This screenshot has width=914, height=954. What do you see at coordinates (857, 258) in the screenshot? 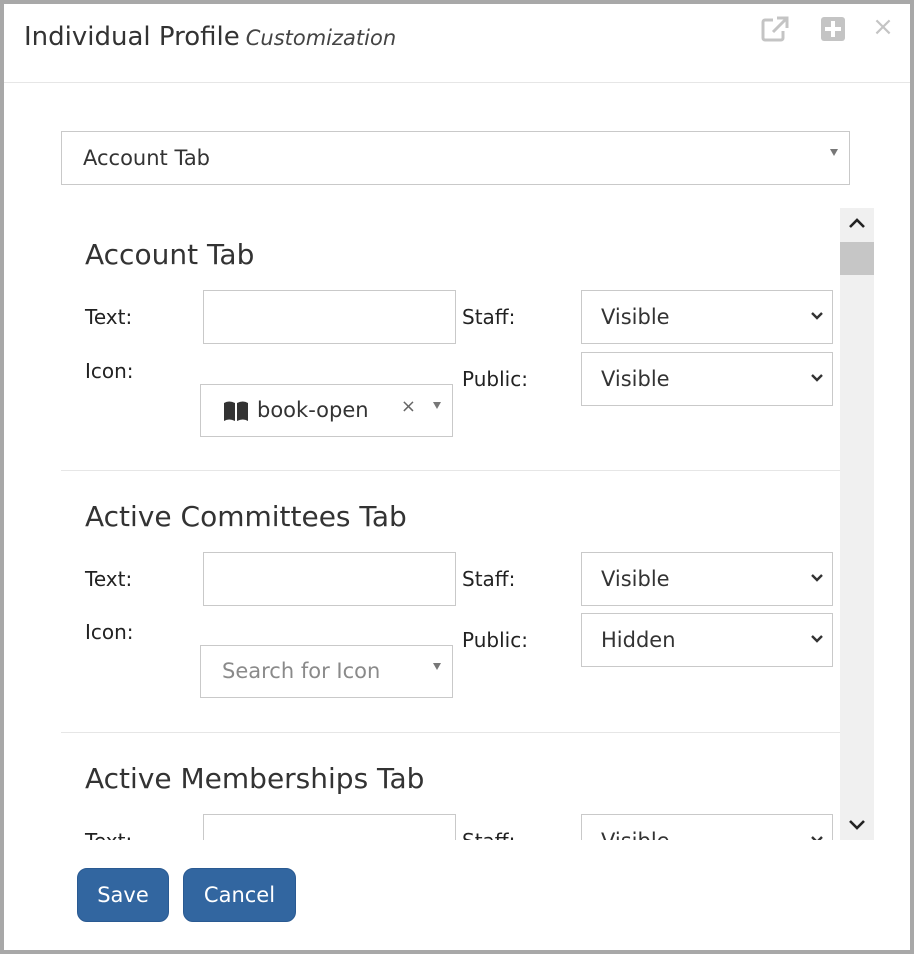
I see `scrollbar-thumb` at bounding box center [857, 258].